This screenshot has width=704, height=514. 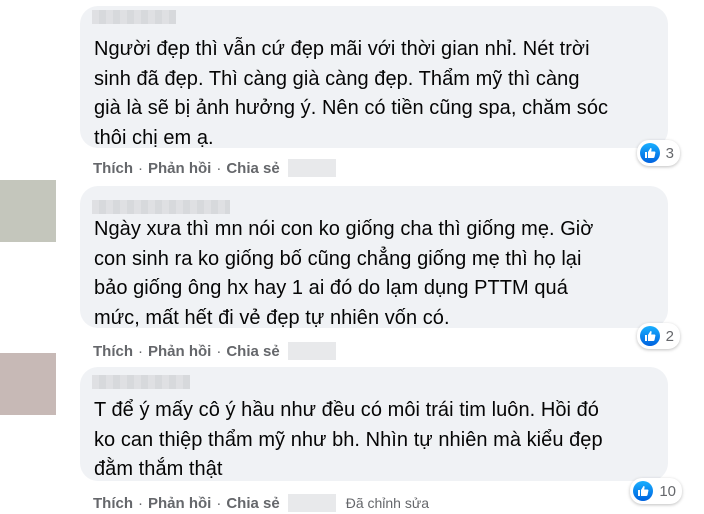 I want to click on reaction-badge: 10, so click(x=656, y=491).